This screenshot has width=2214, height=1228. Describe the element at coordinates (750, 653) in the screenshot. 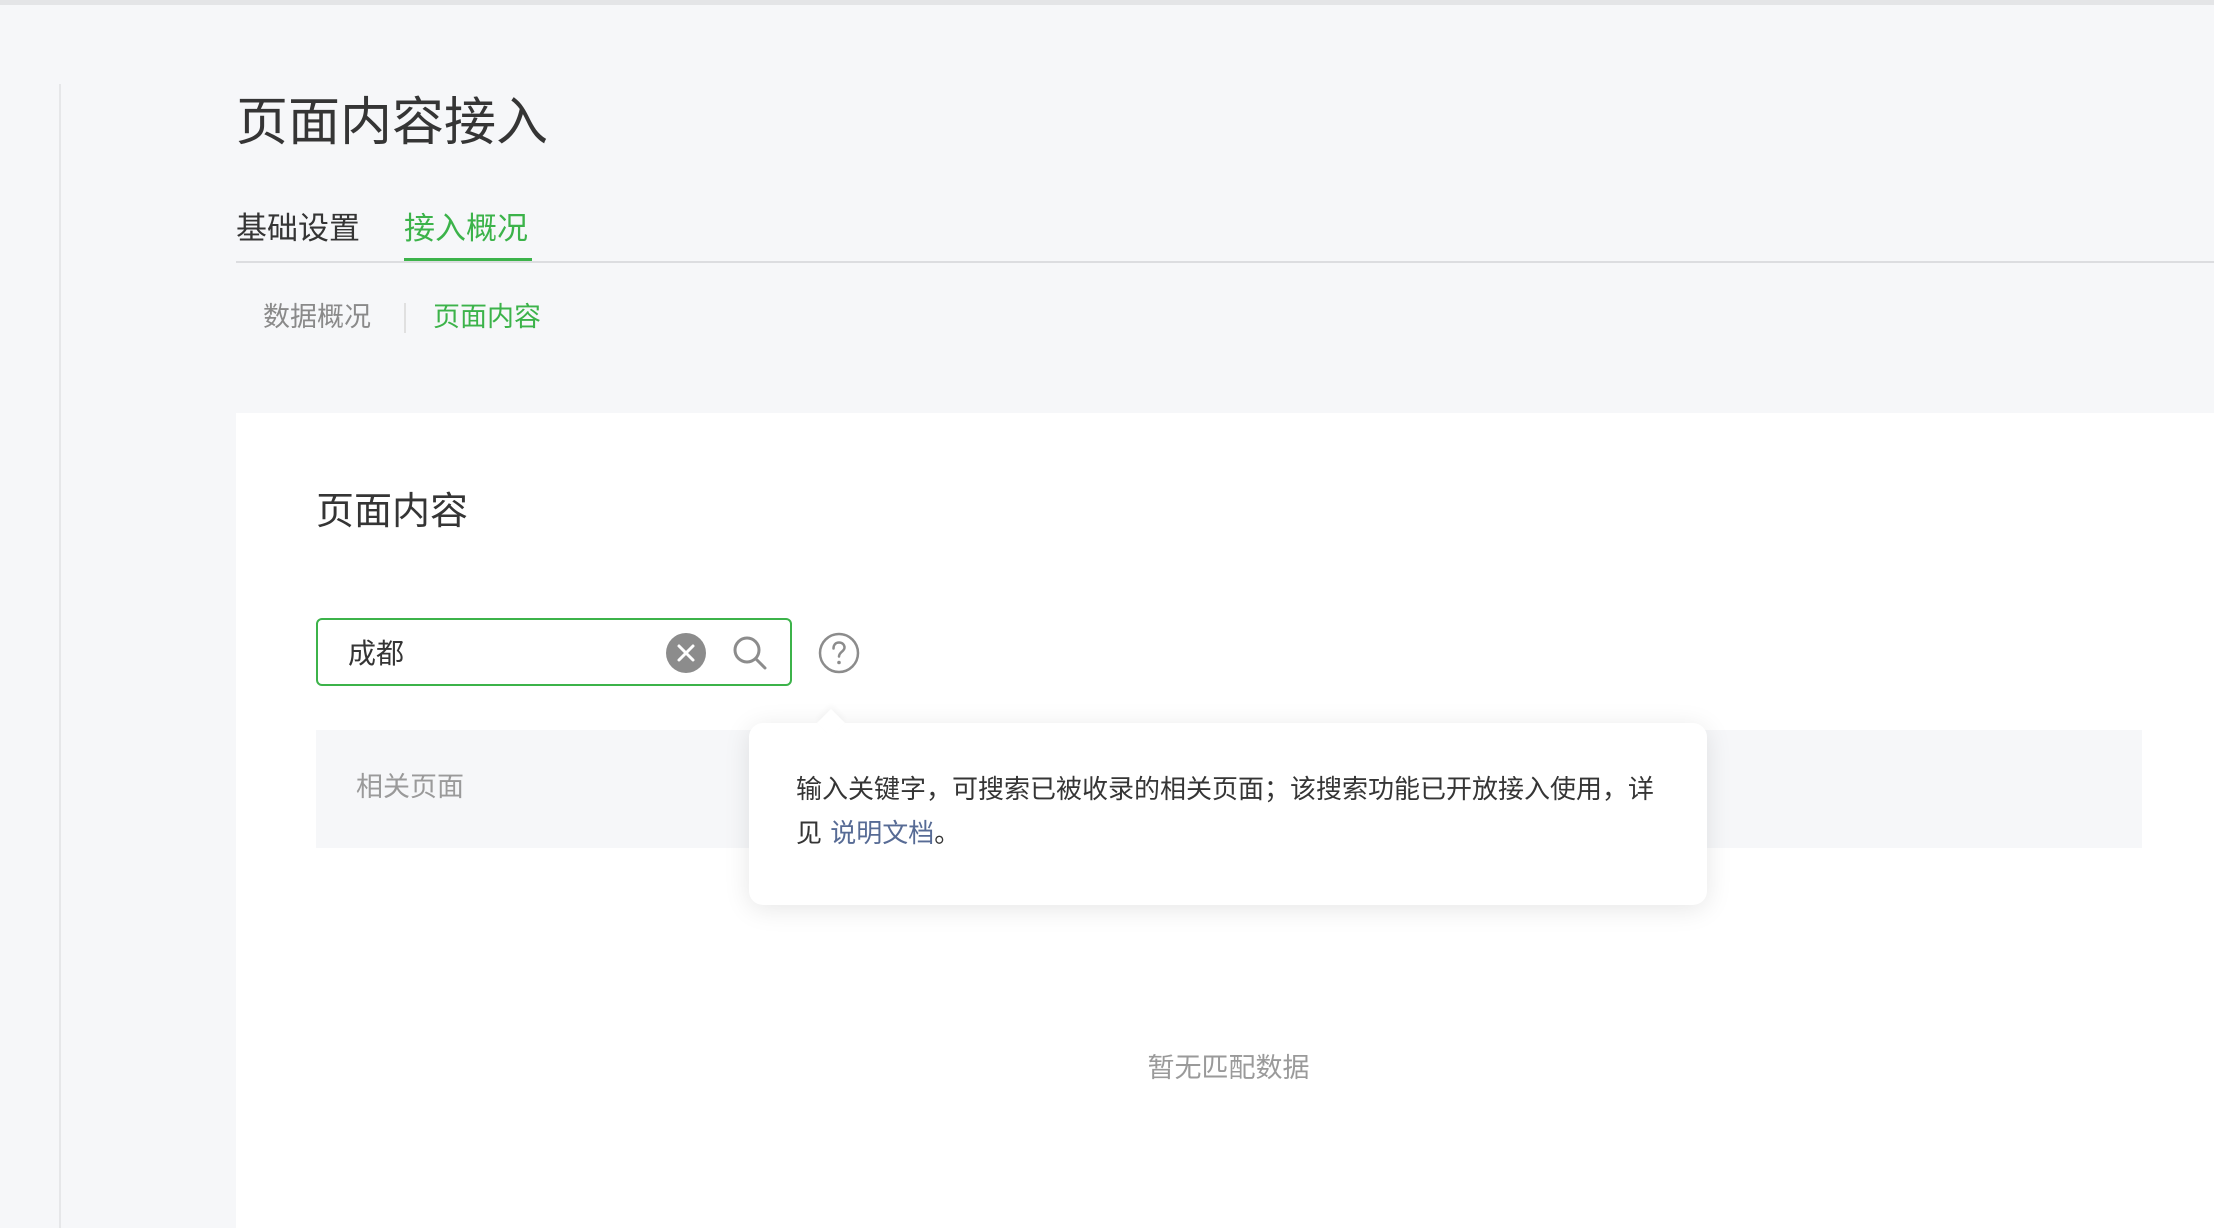

I see `search-icon` at that location.